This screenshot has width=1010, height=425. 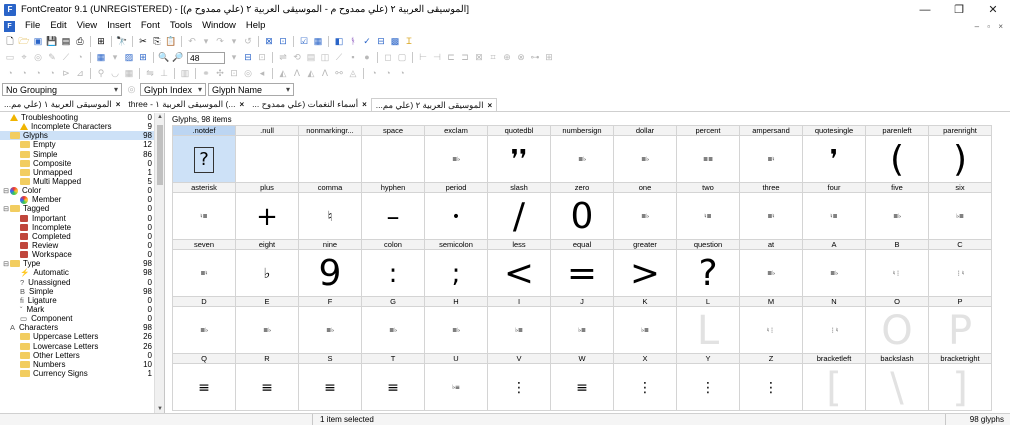 I want to click on glyph-cell: period •, so click(x=456, y=211).